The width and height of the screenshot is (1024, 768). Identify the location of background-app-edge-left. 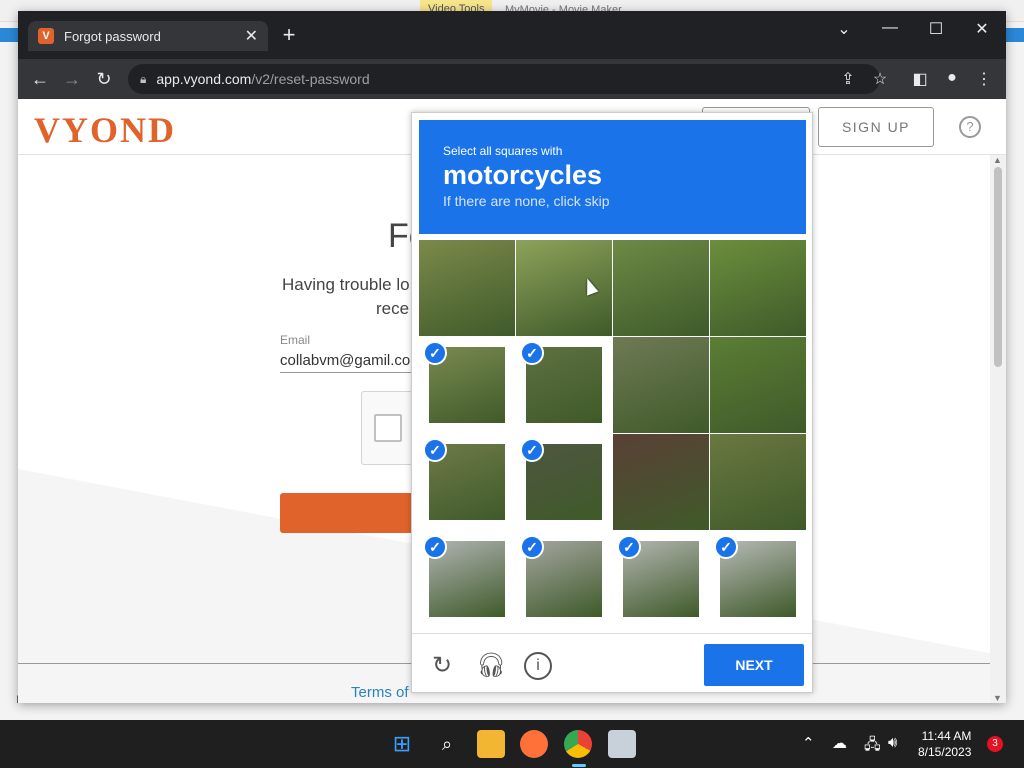
(9, 35).